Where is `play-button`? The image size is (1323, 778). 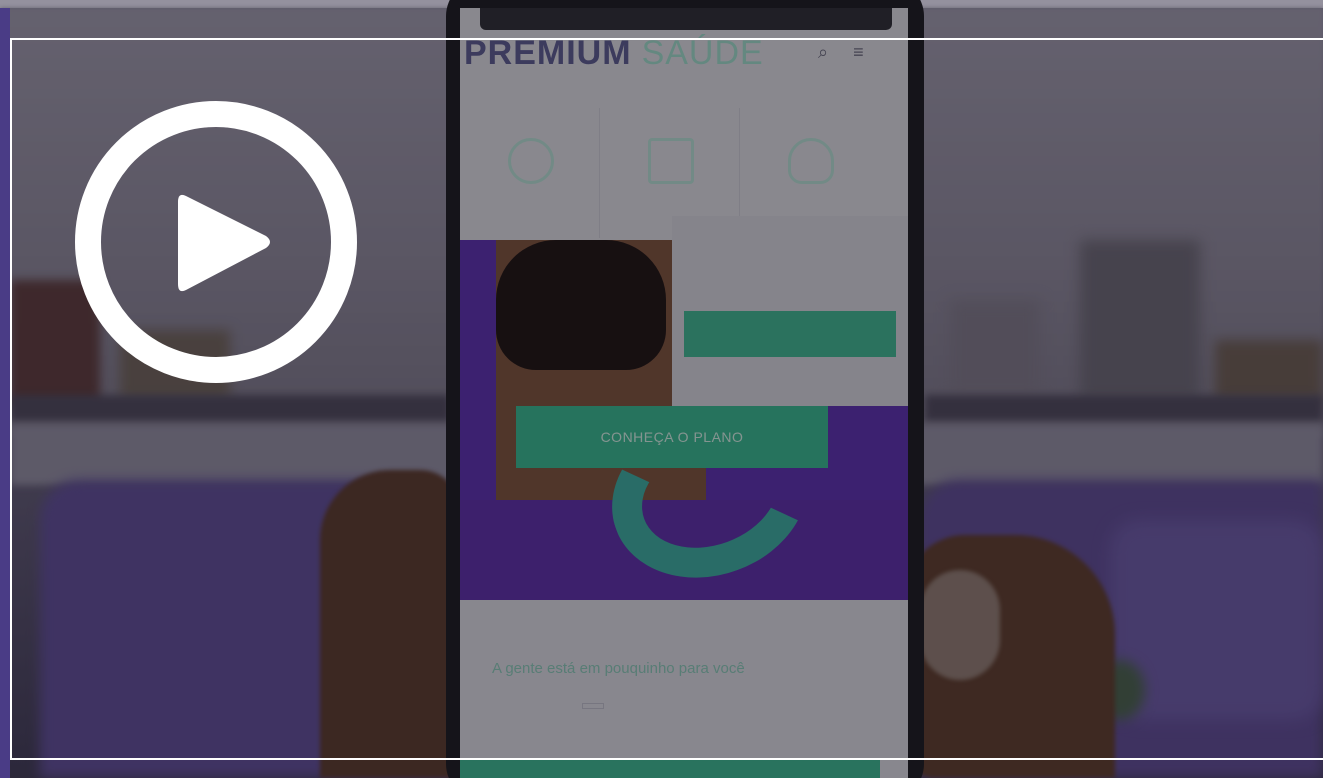
play-button is located at coordinates (216, 242).